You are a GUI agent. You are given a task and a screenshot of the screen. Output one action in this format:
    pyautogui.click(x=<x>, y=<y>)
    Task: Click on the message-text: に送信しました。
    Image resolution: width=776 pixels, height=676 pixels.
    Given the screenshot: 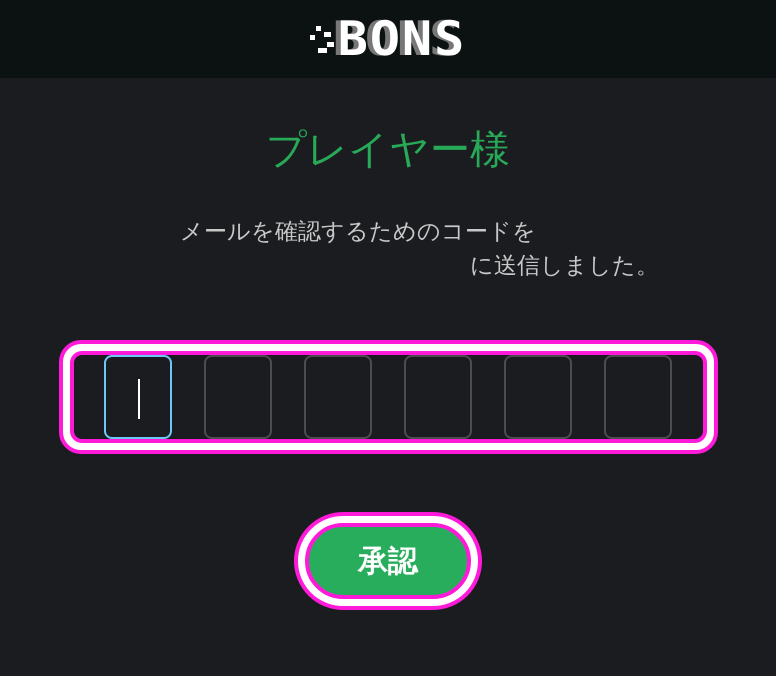 What is the action you would take?
    pyautogui.click(x=564, y=266)
    